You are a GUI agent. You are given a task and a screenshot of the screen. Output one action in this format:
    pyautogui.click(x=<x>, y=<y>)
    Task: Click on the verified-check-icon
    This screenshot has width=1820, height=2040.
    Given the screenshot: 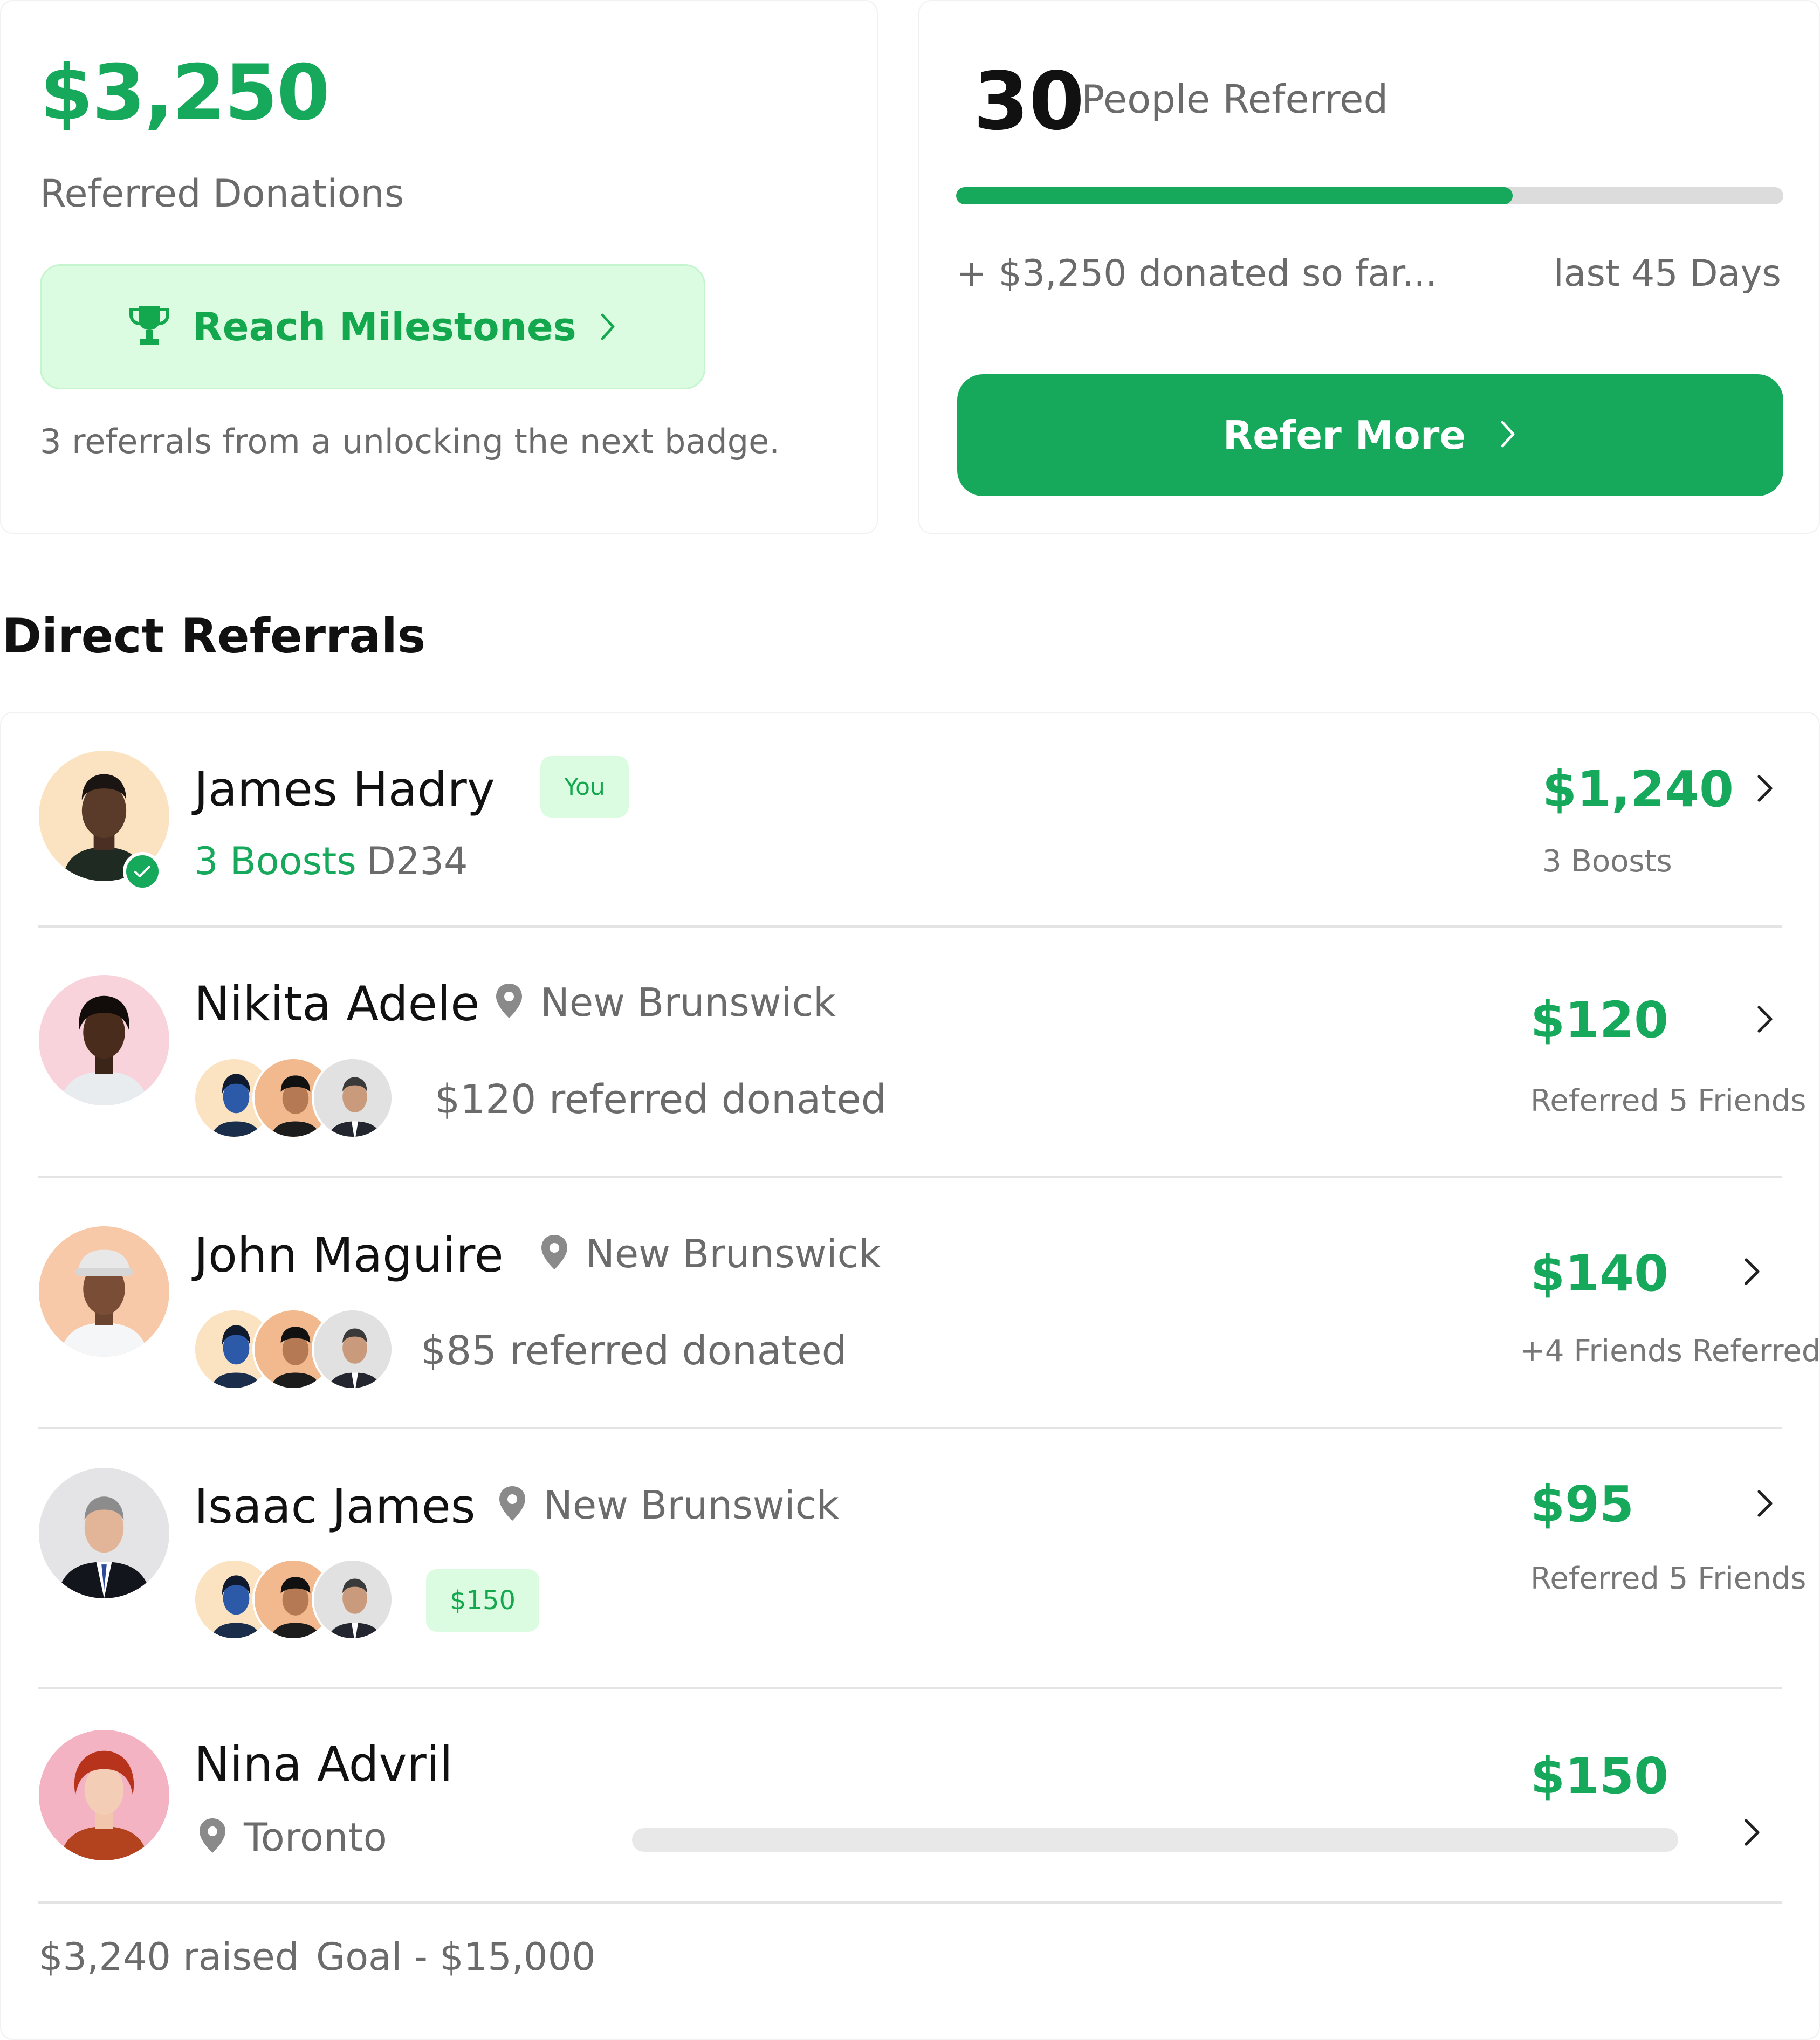 What is the action you would take?
    pyautogui.click(x=142, y=871)
    